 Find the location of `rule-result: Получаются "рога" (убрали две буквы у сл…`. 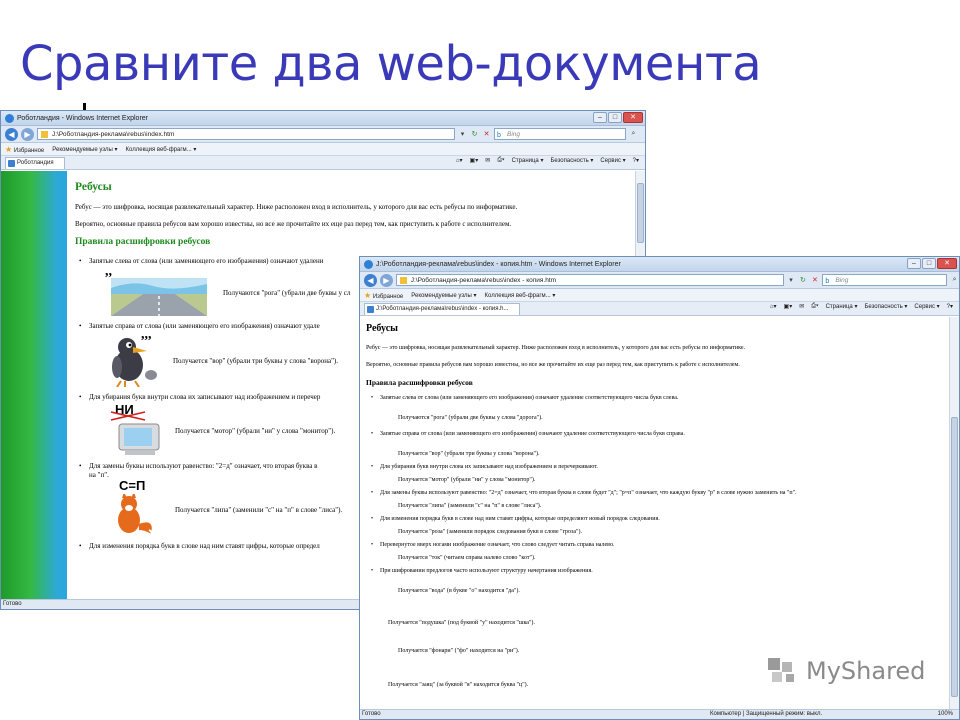

rule-result: Получаются "рога" (убрали две буквы у сл… is located at coordinates (470, 418).